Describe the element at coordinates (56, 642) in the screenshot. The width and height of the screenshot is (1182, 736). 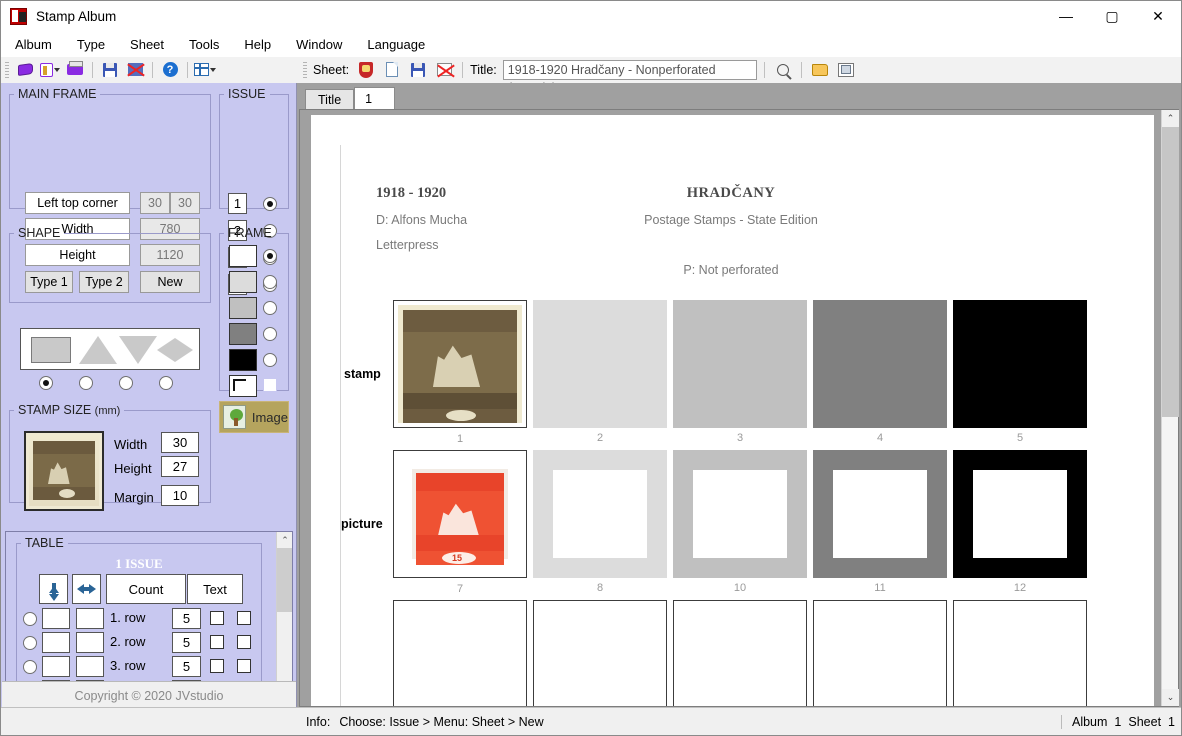
I see `table-row-2-vertical-input` at that location.